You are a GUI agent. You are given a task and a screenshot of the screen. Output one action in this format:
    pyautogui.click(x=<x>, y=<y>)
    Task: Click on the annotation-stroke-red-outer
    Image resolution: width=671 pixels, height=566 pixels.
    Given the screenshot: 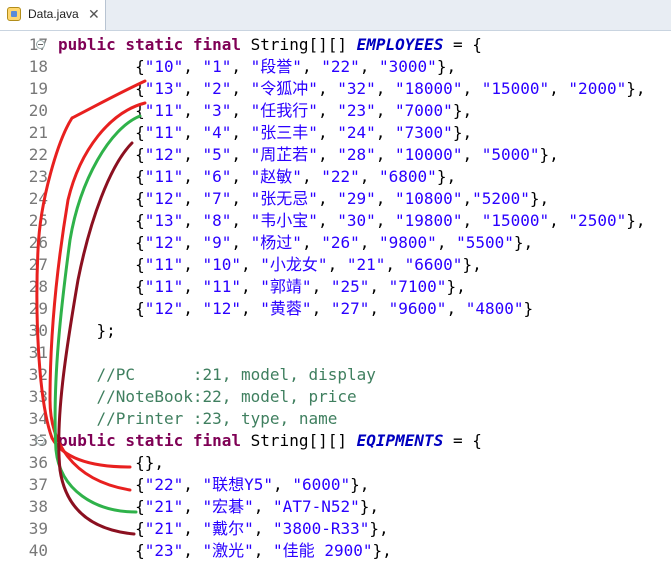 What is the action you would take?
    pyautogui.click(x=91, y=274)
    